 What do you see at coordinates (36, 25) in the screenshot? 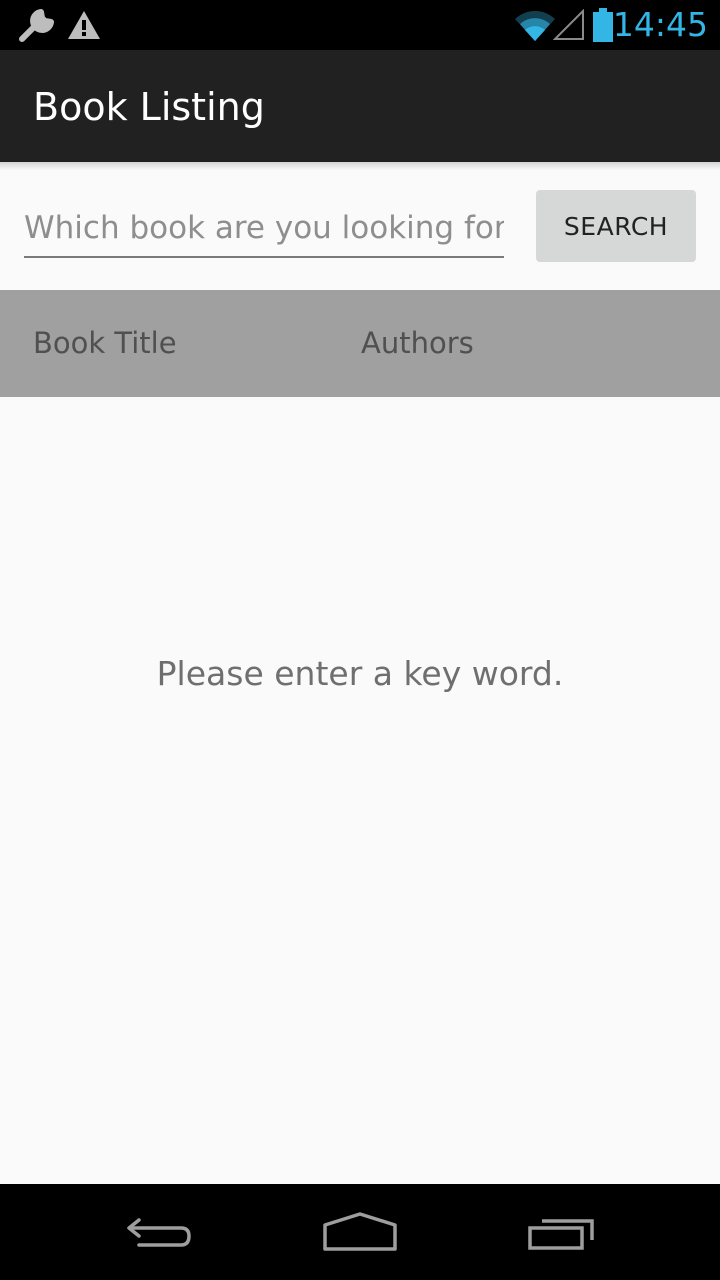
I see `wrench-icon` at bounding box center [36, 25].